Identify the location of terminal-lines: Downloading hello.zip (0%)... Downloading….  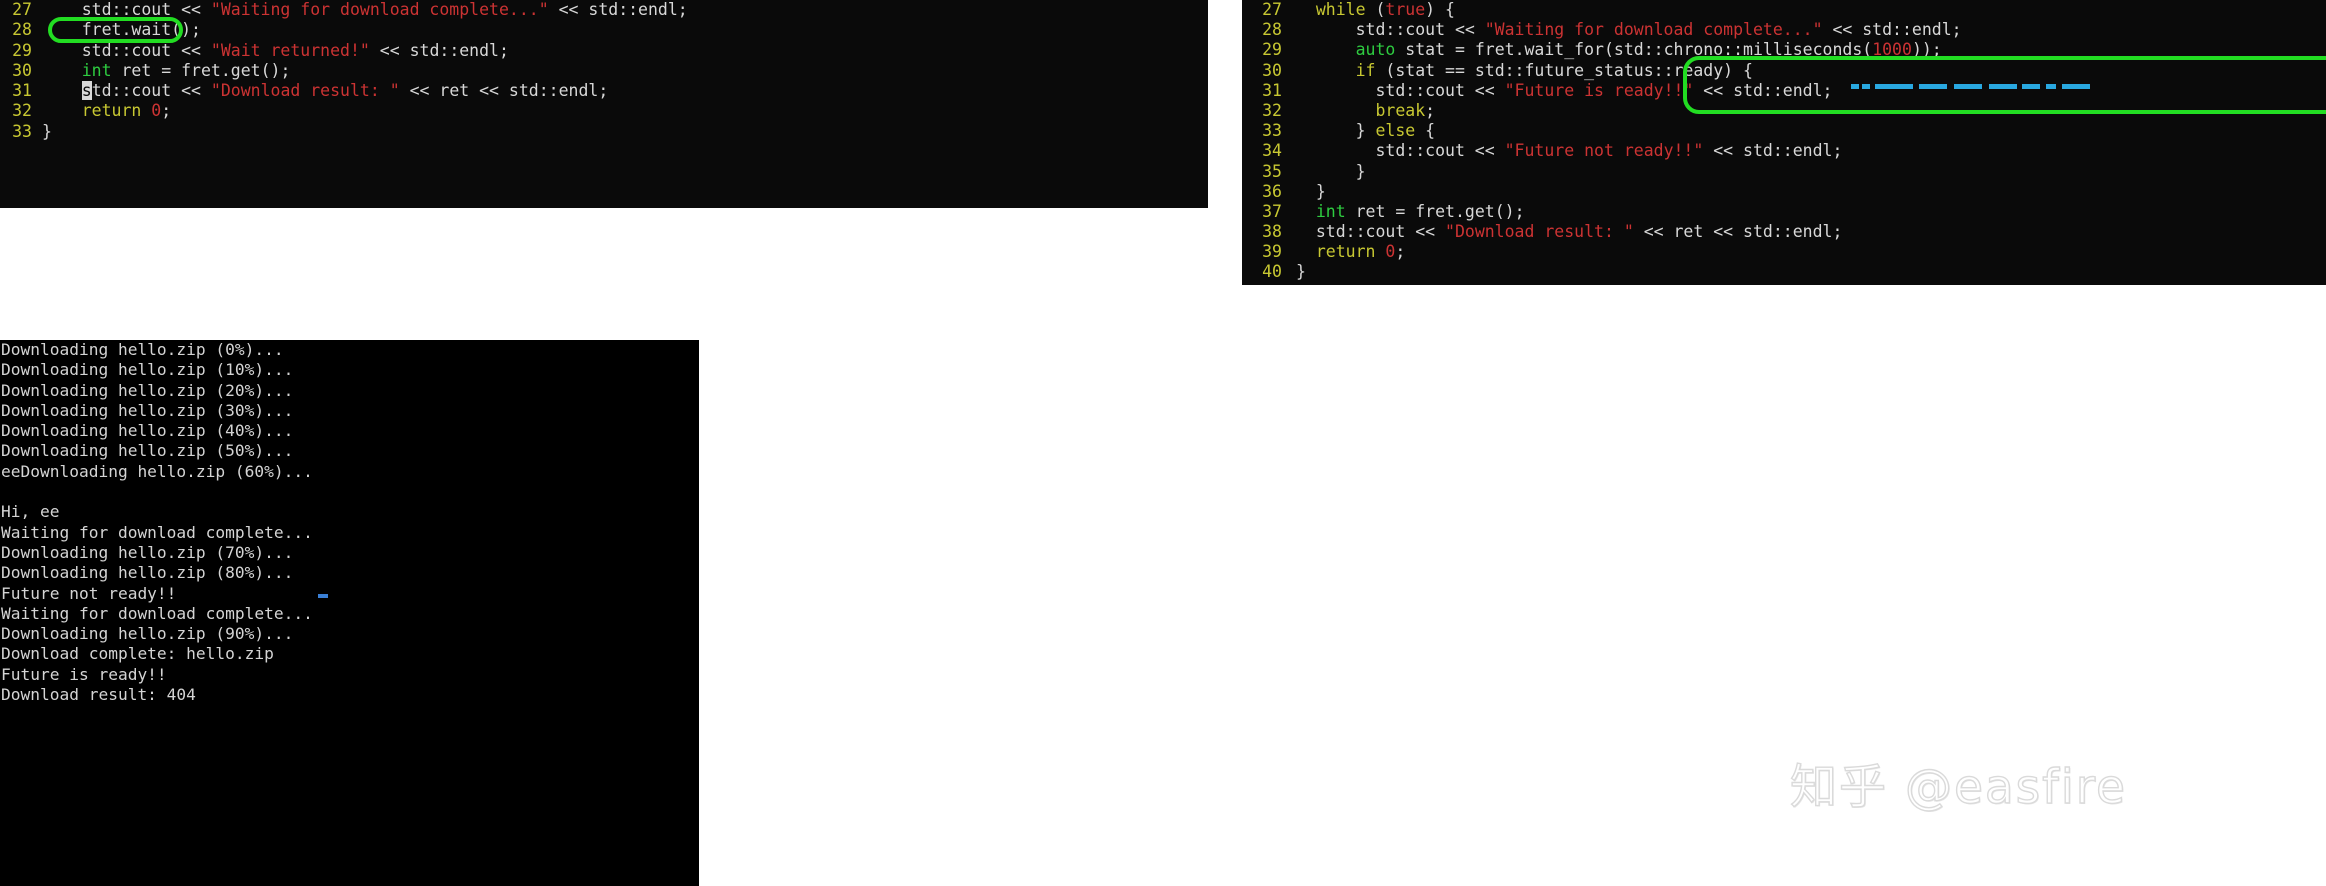
(349, 522).